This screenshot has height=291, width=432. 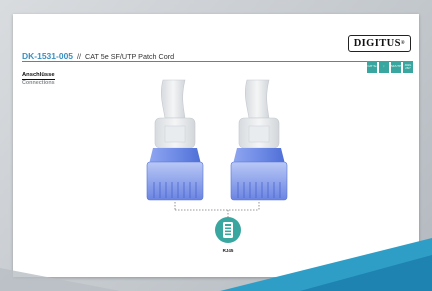 What do you see at coordinates (228, 250) in the screenshot?
I see `rj45-label: RJ45` at bounding box center [228, 250].